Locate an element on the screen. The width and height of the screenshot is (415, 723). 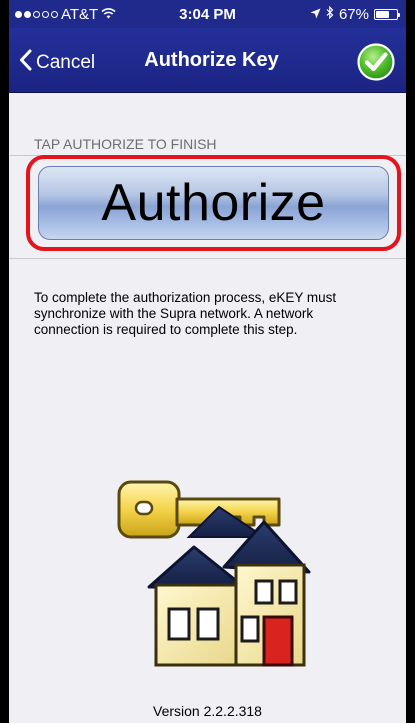
battery-percent: 67% is located at coordinates (353, 14).